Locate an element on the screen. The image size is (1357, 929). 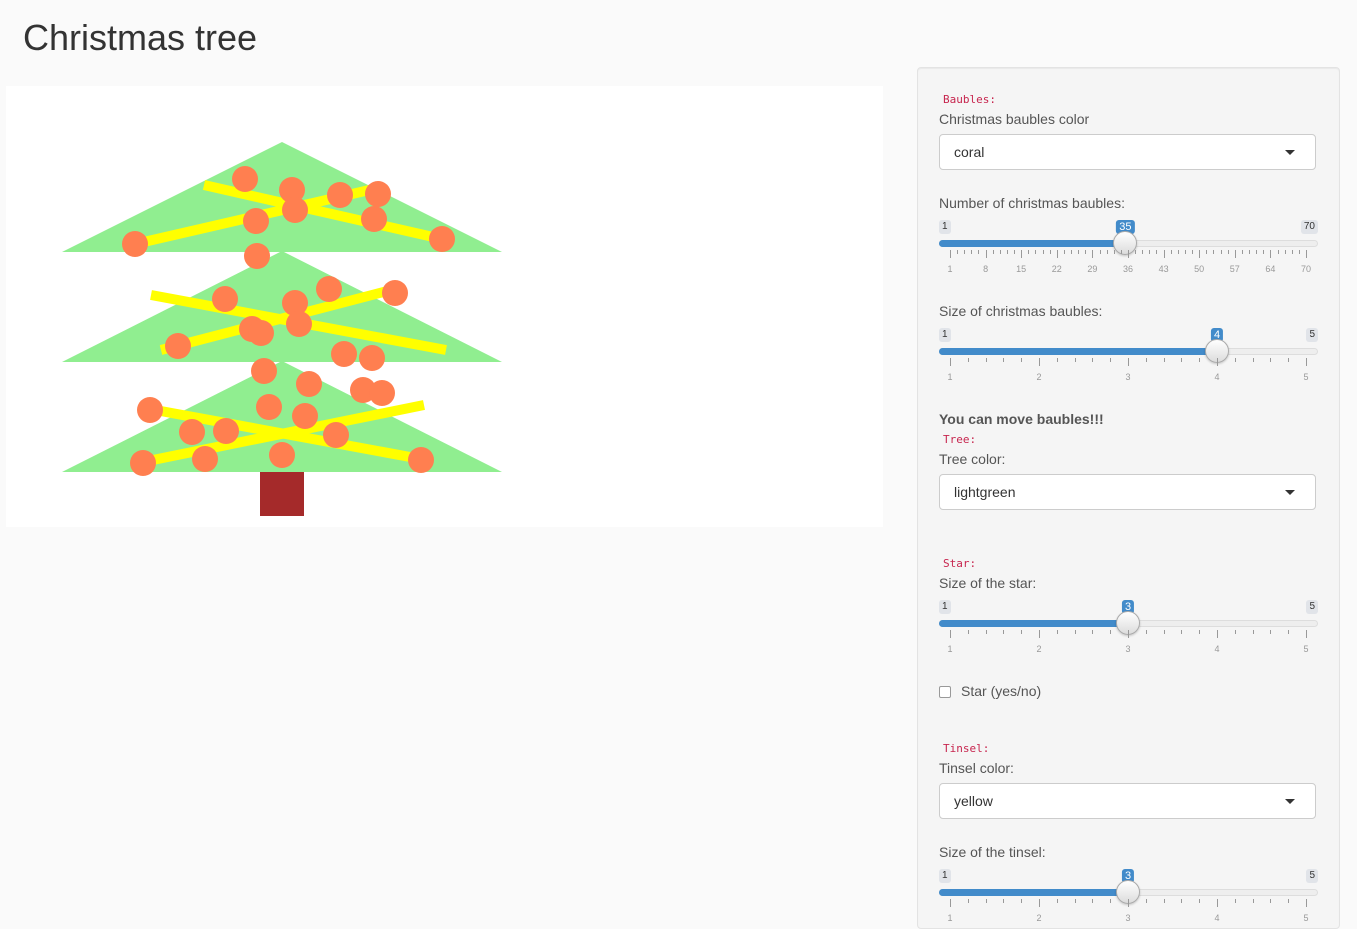
star-size-slider: 1 5 31 2 3 4 5 is located at coordinates (1128, 630).